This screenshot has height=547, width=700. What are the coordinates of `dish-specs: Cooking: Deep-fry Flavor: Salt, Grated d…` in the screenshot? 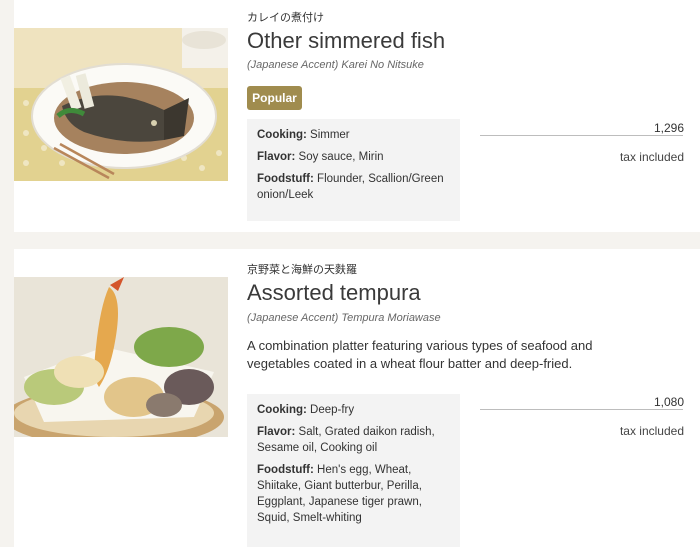 It's located at (353, 470).